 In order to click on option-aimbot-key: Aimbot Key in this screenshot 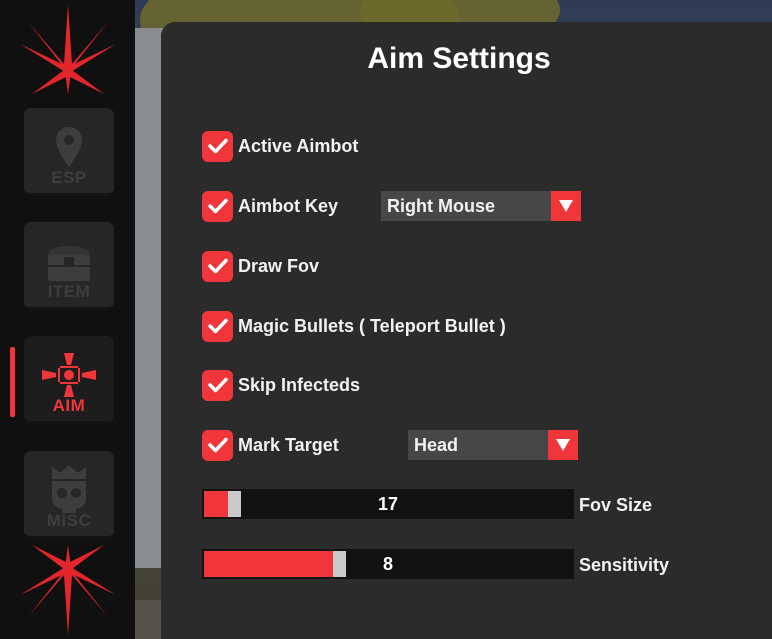, I will do `click(270, 206)`.